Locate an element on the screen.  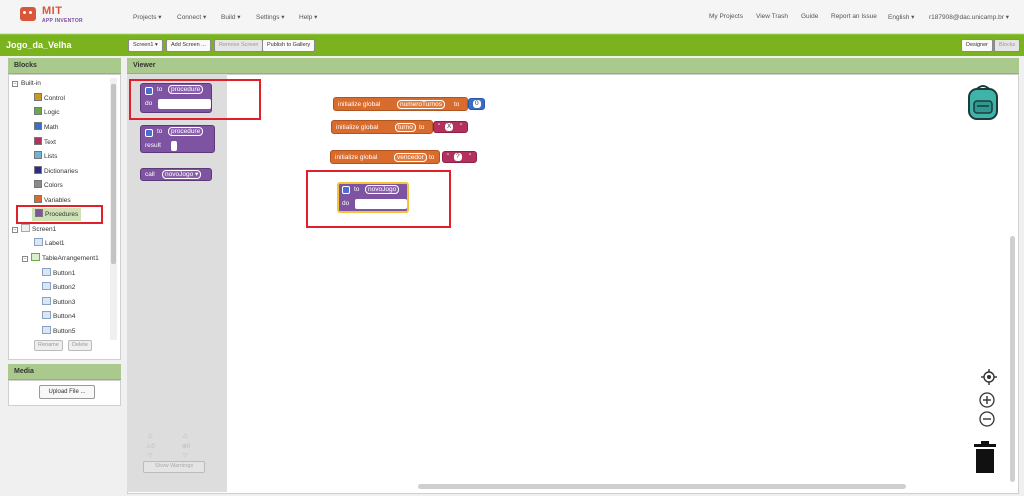
logic-color-icon is located at coordinates (38, 111).